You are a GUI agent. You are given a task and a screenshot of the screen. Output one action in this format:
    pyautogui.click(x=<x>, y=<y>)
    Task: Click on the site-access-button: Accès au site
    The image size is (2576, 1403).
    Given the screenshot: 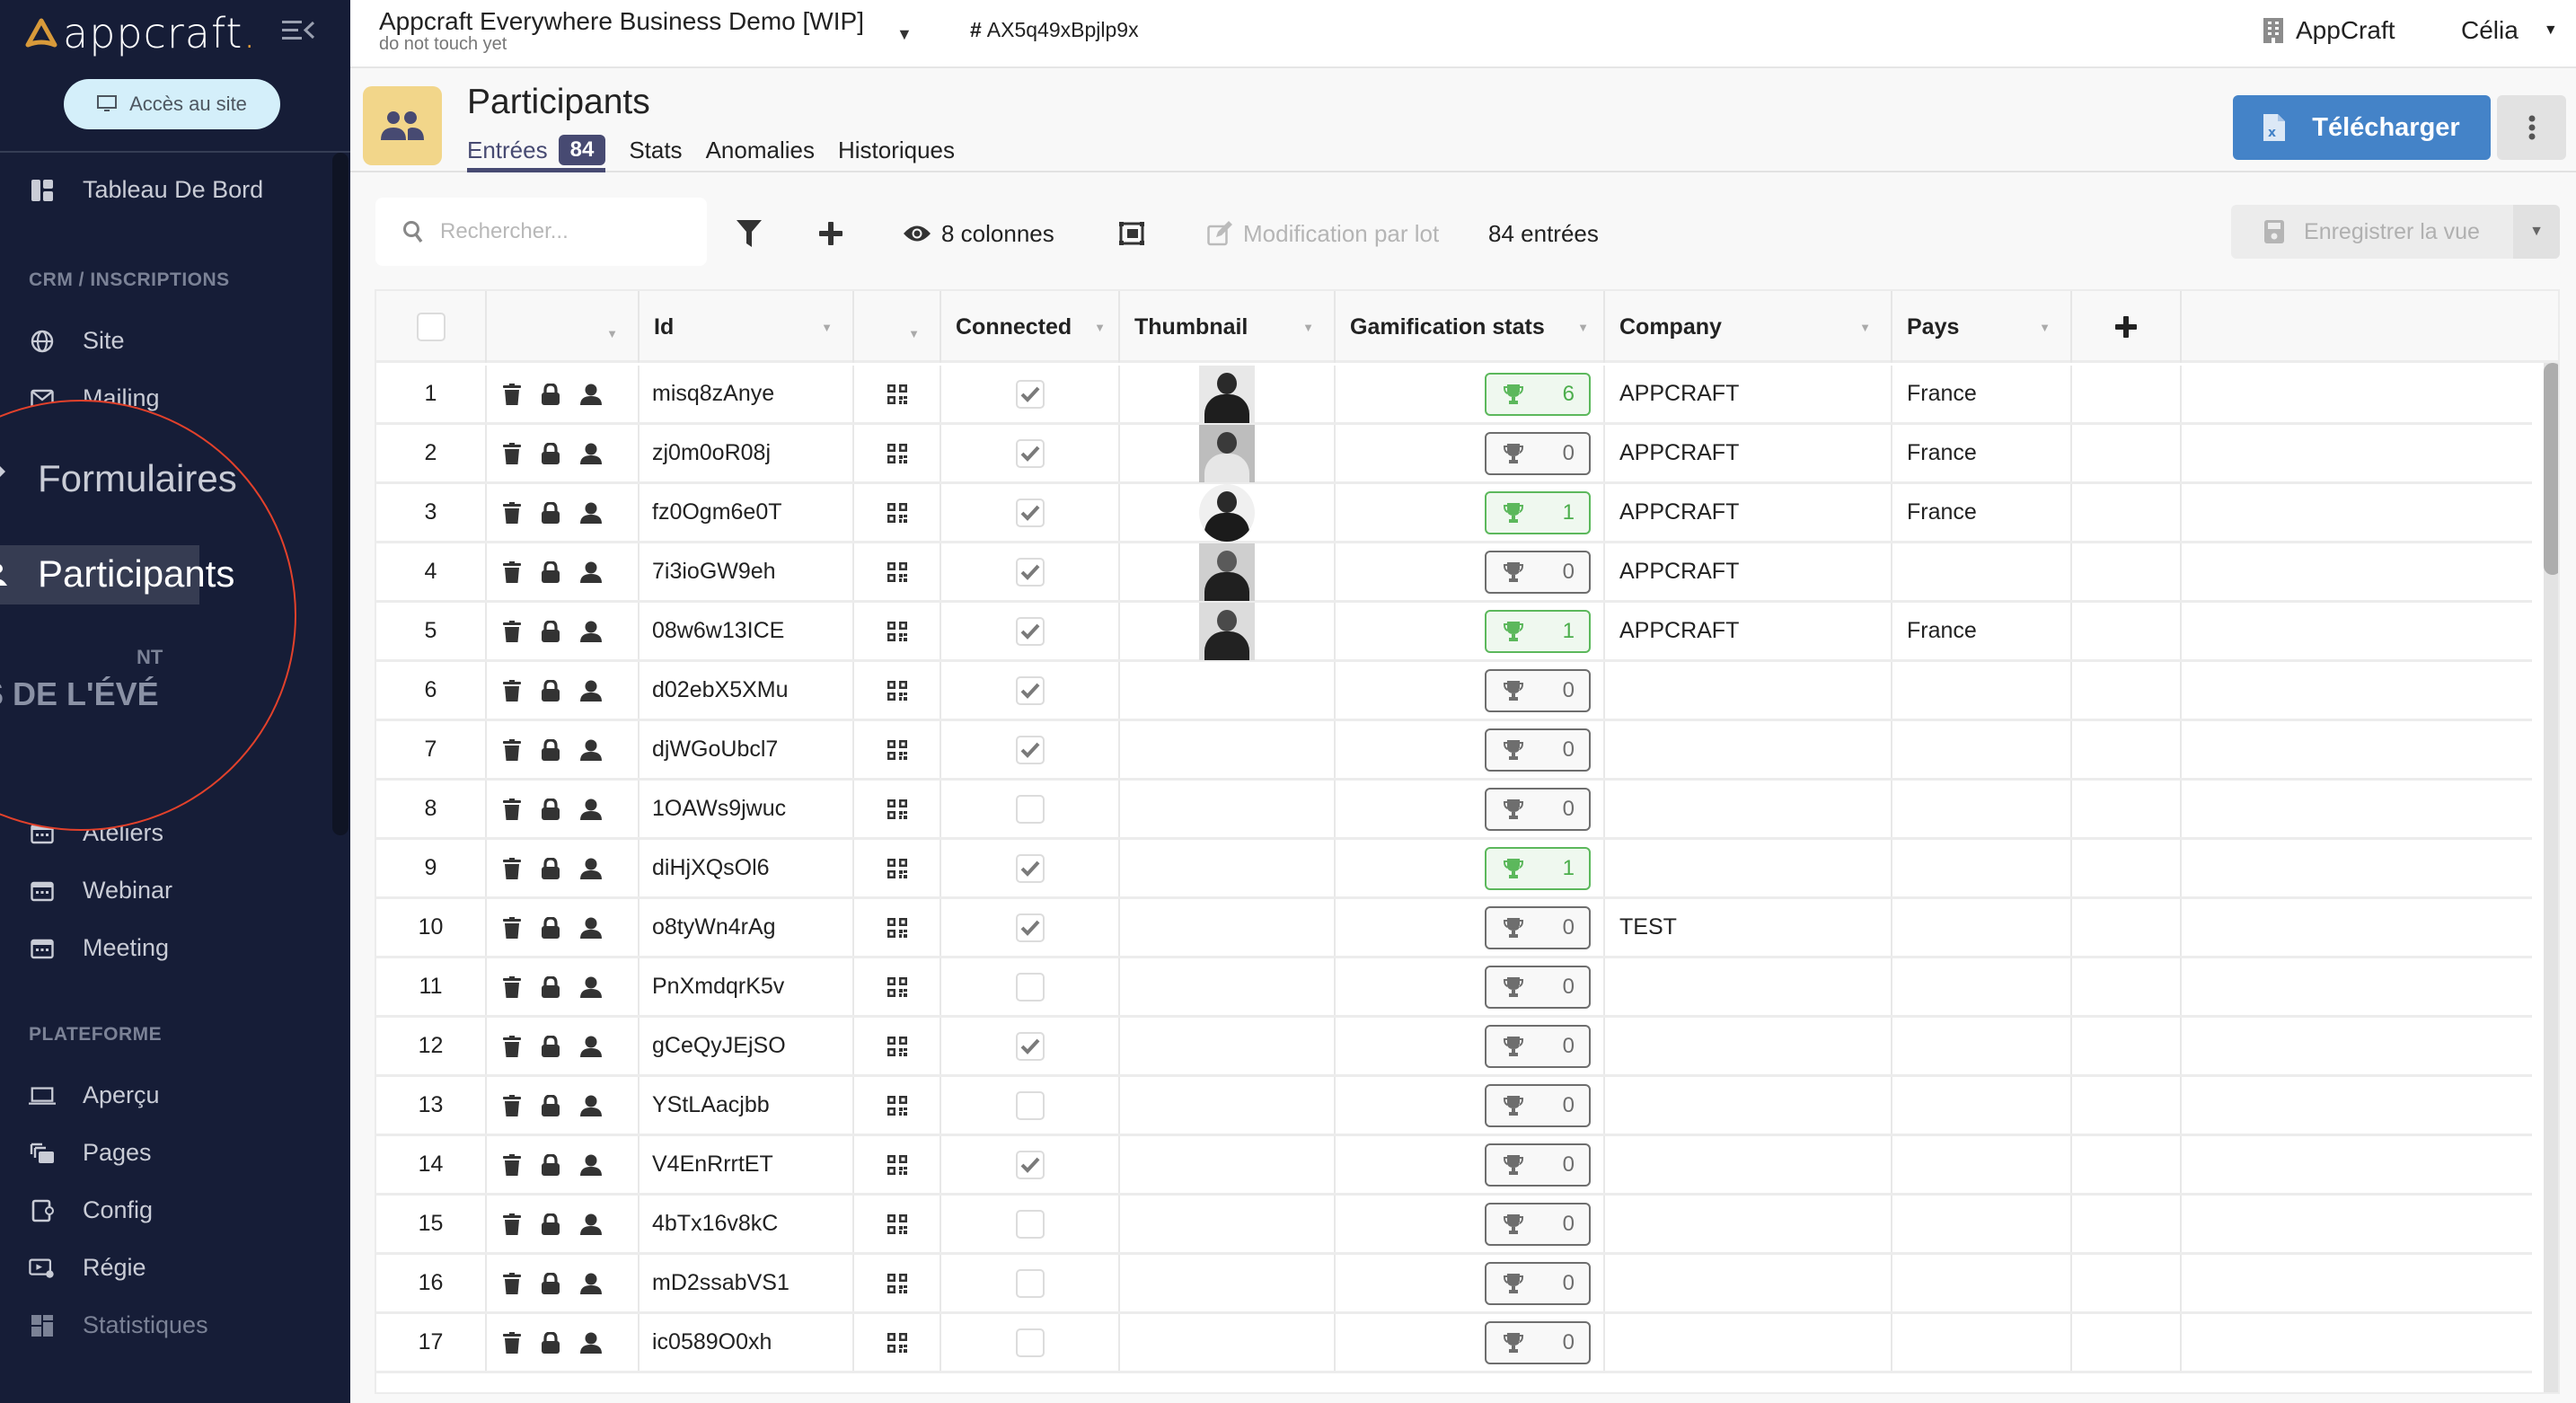 What is the action you would take?
    pyautogui.click(x=172, y=104)
    